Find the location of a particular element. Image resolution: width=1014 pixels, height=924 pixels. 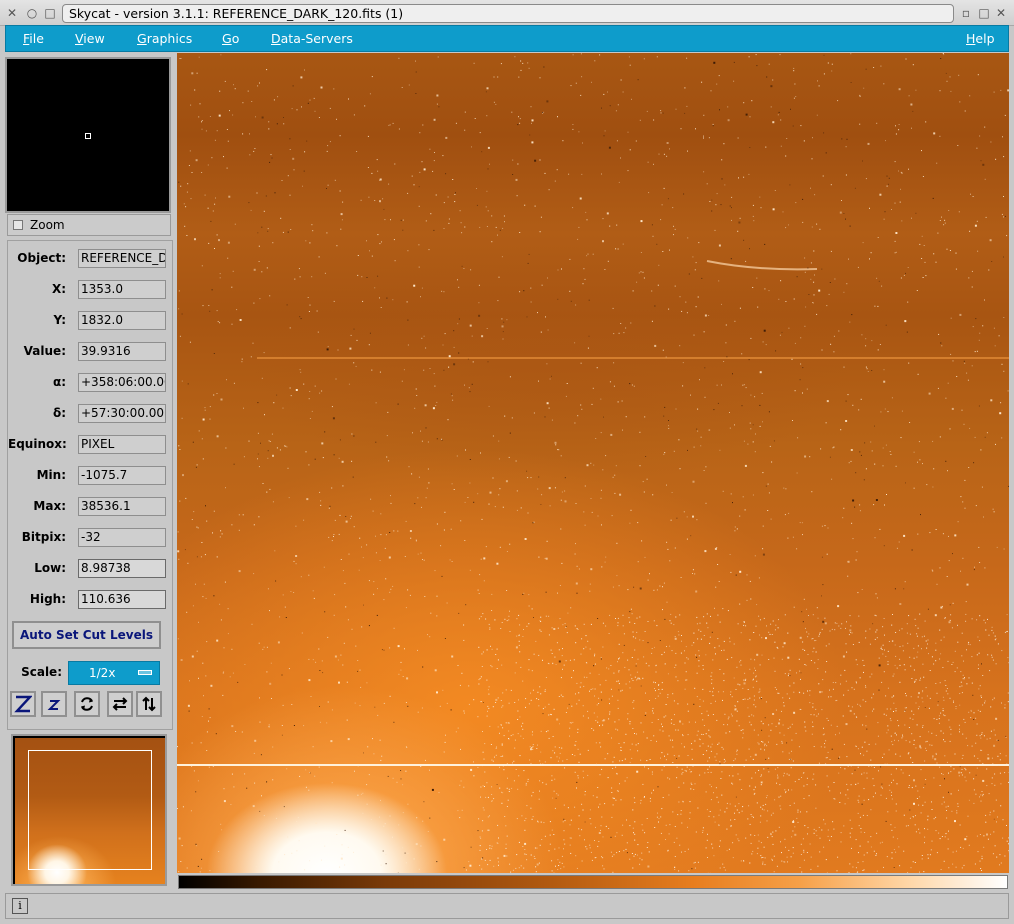

menu-data-servers: Data-Servers is located at coordinates (312, 38).